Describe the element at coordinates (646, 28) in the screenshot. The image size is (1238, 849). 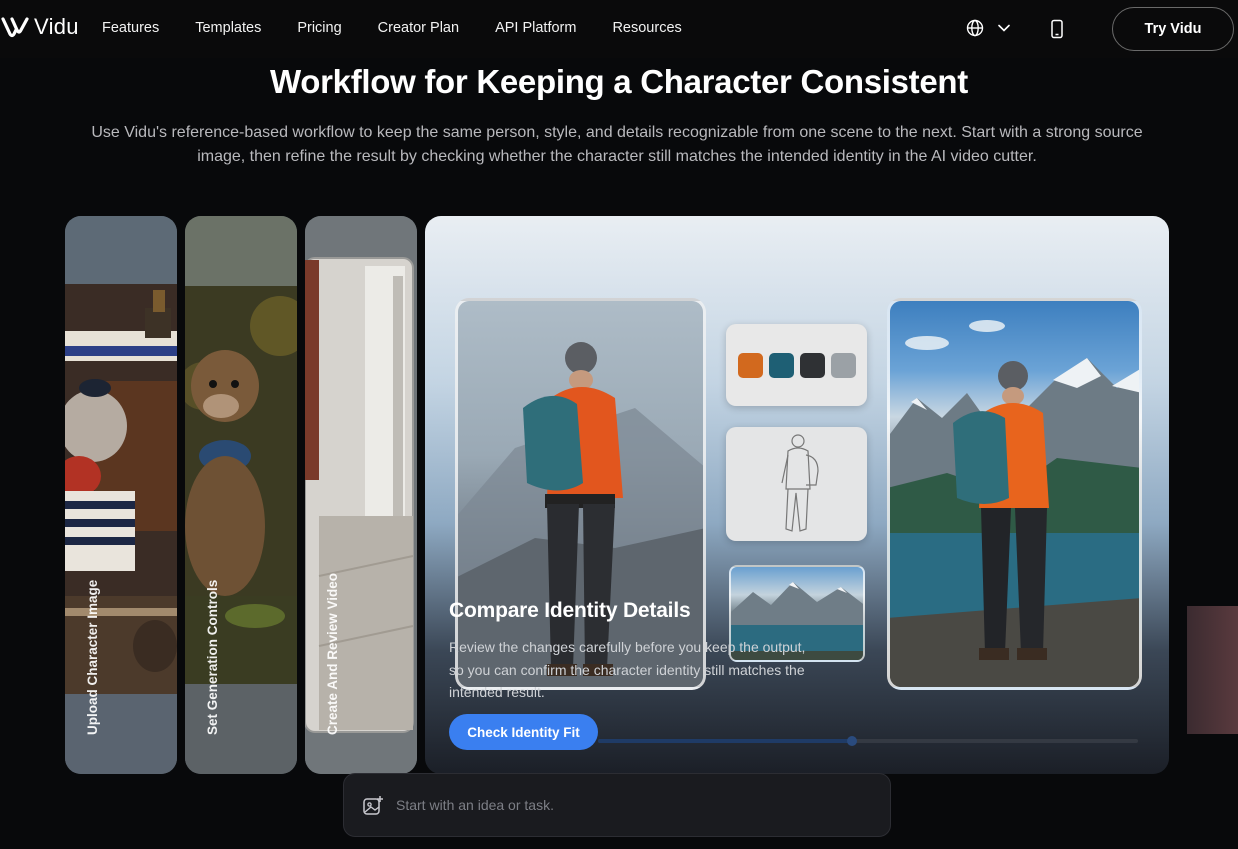
I see `nav-link-resources: Resources` at that location.